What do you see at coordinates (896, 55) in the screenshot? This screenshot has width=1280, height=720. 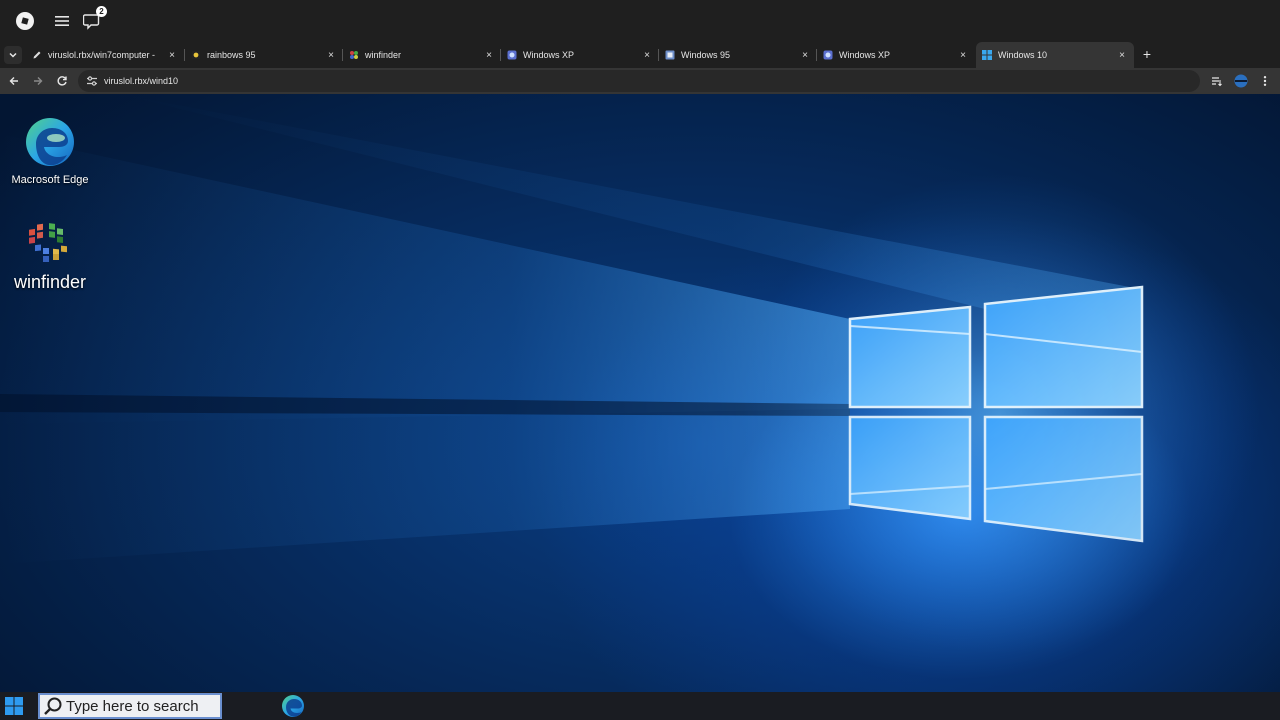 I see `tab-windows-xp-2: Windows XP ×` at bounding box center [896, 55].